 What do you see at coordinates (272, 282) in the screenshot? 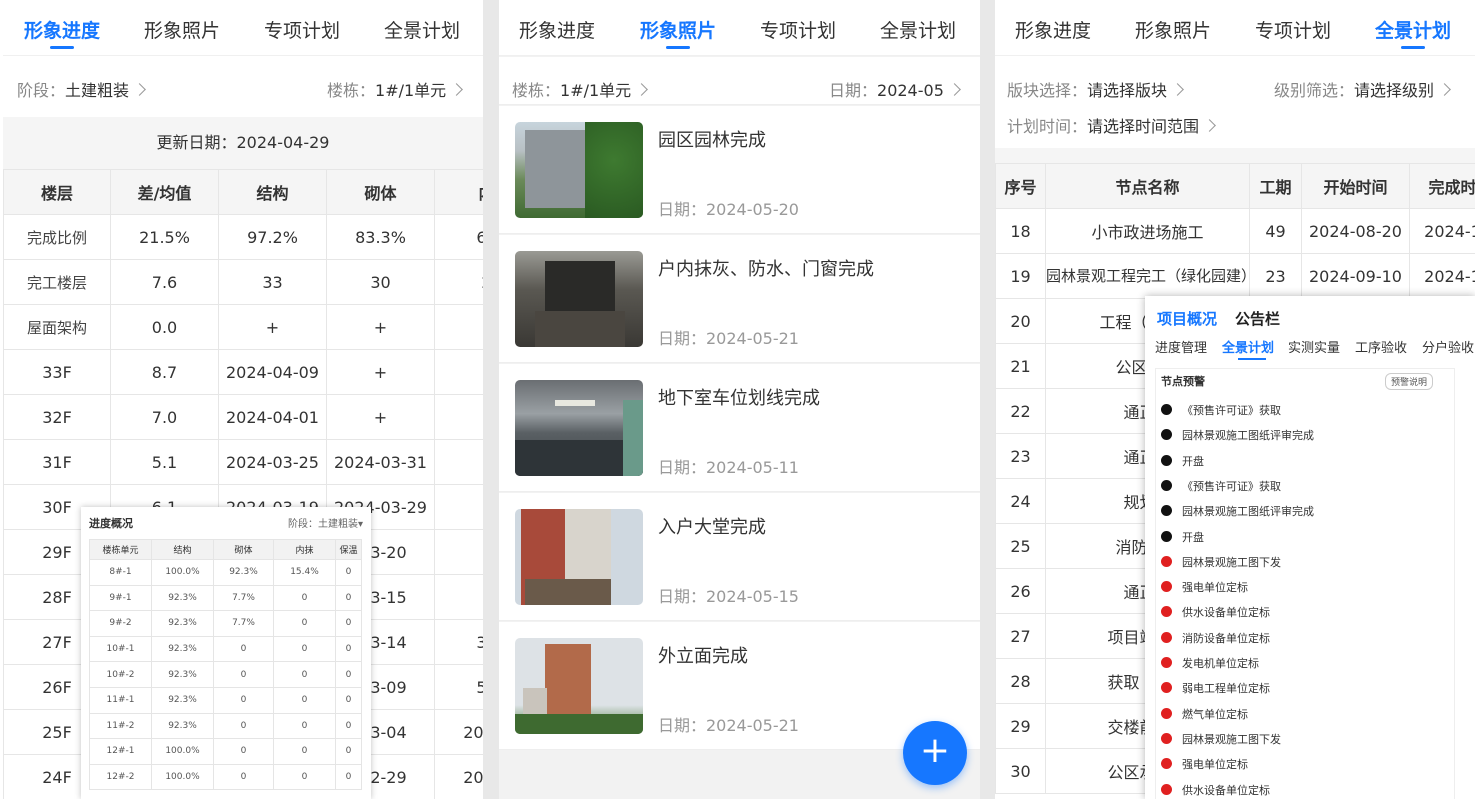
I see `table-cell: 33` at bounding box center [272, 282].